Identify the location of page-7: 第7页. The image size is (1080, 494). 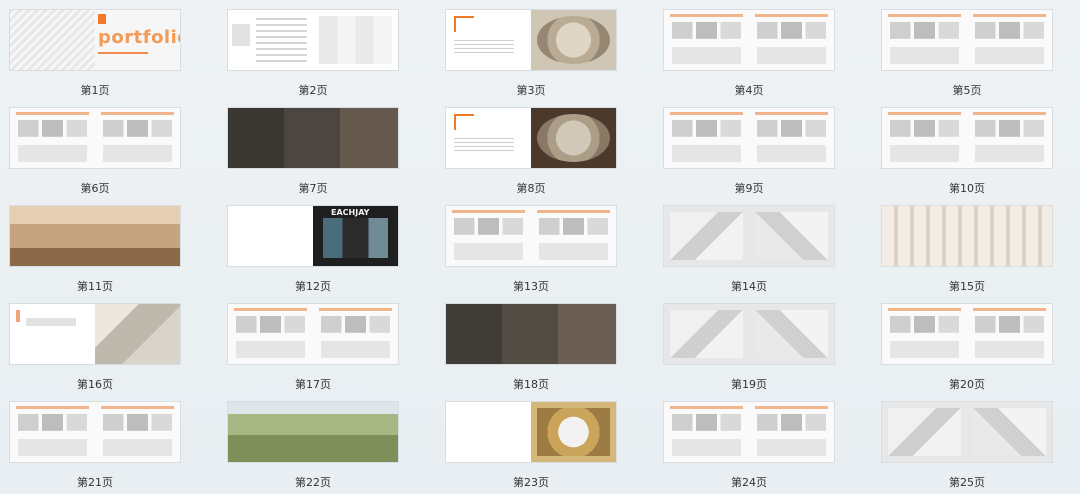
(313, 154).